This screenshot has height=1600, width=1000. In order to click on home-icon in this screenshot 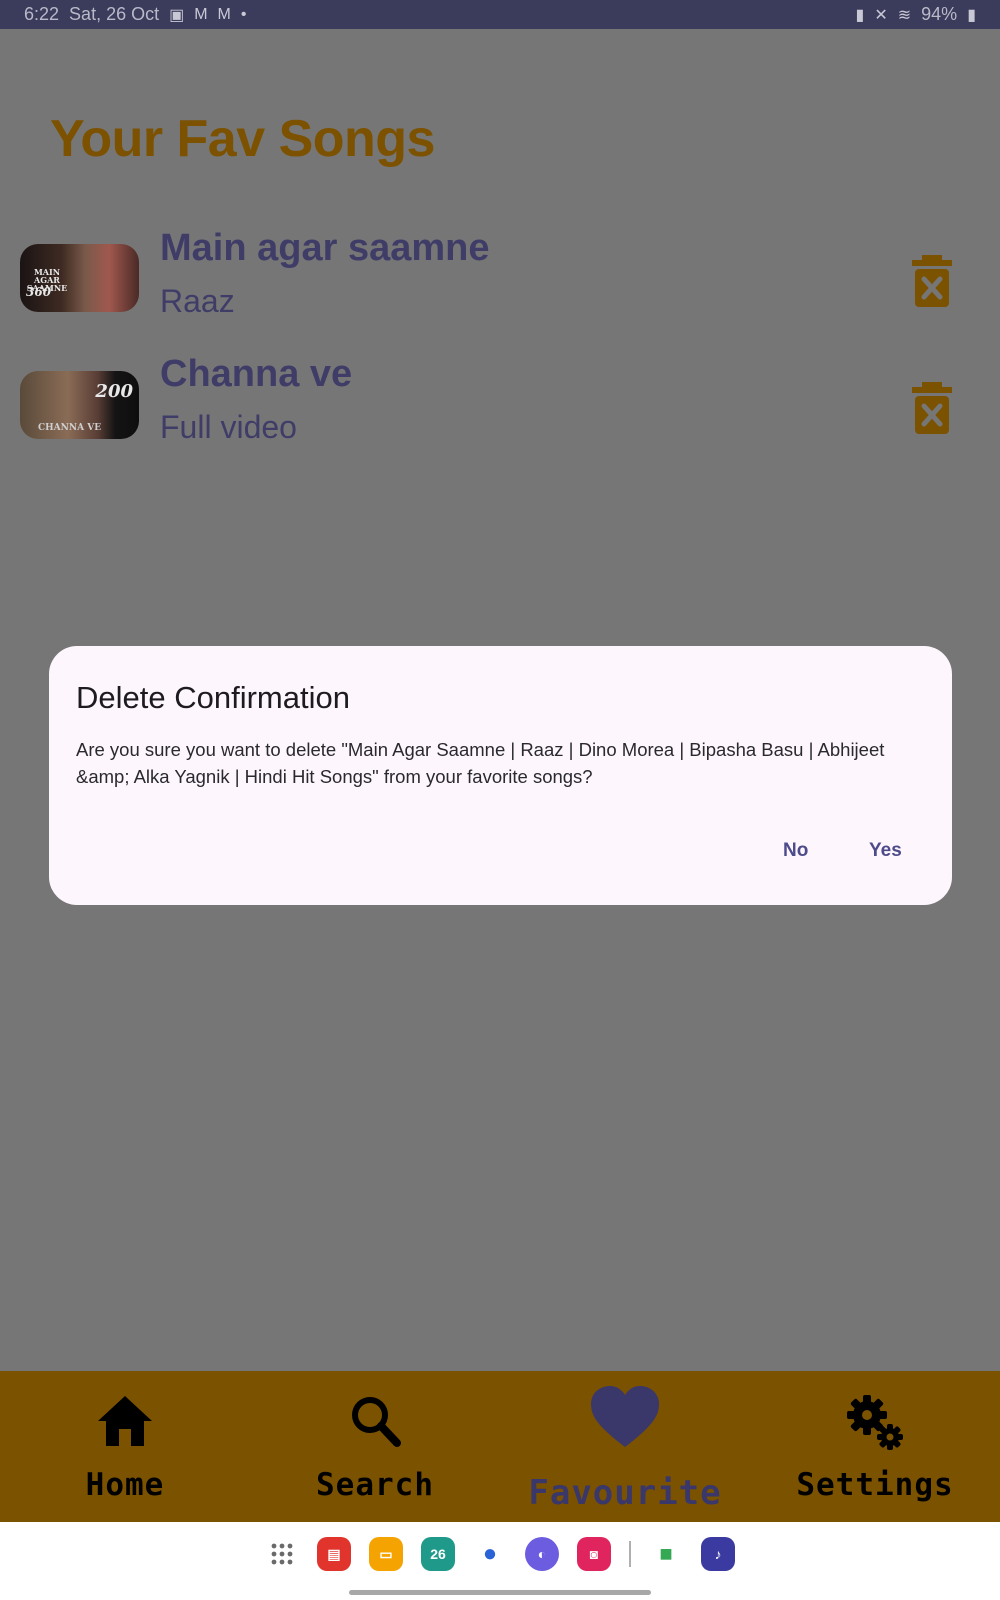, I will do `click(125, 1421)`.